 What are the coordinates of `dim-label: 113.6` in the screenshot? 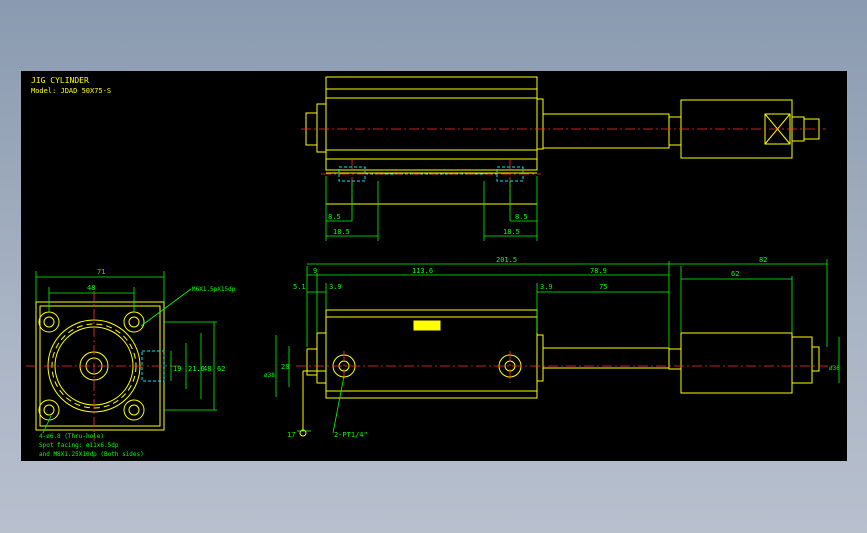 It's located at (422, 271).